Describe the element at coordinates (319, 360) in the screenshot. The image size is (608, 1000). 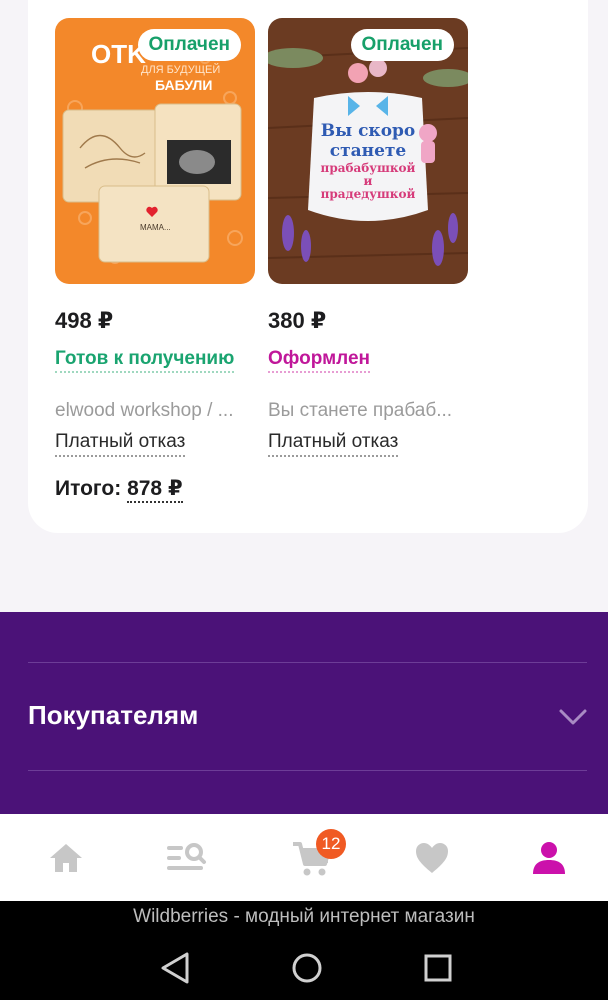
I see `status-link: Оформлен` at that location.